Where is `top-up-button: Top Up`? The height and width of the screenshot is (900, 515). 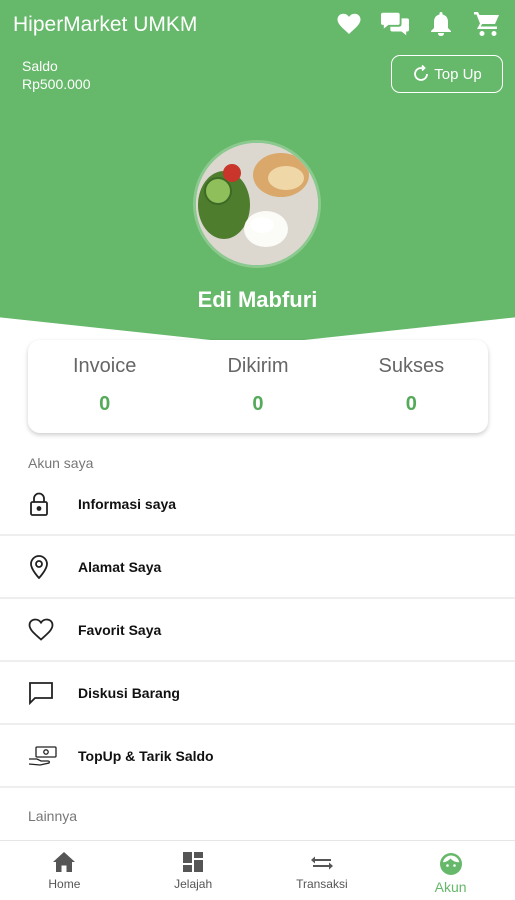 top-up-button: Top Up is located at coordinates (447, 74).